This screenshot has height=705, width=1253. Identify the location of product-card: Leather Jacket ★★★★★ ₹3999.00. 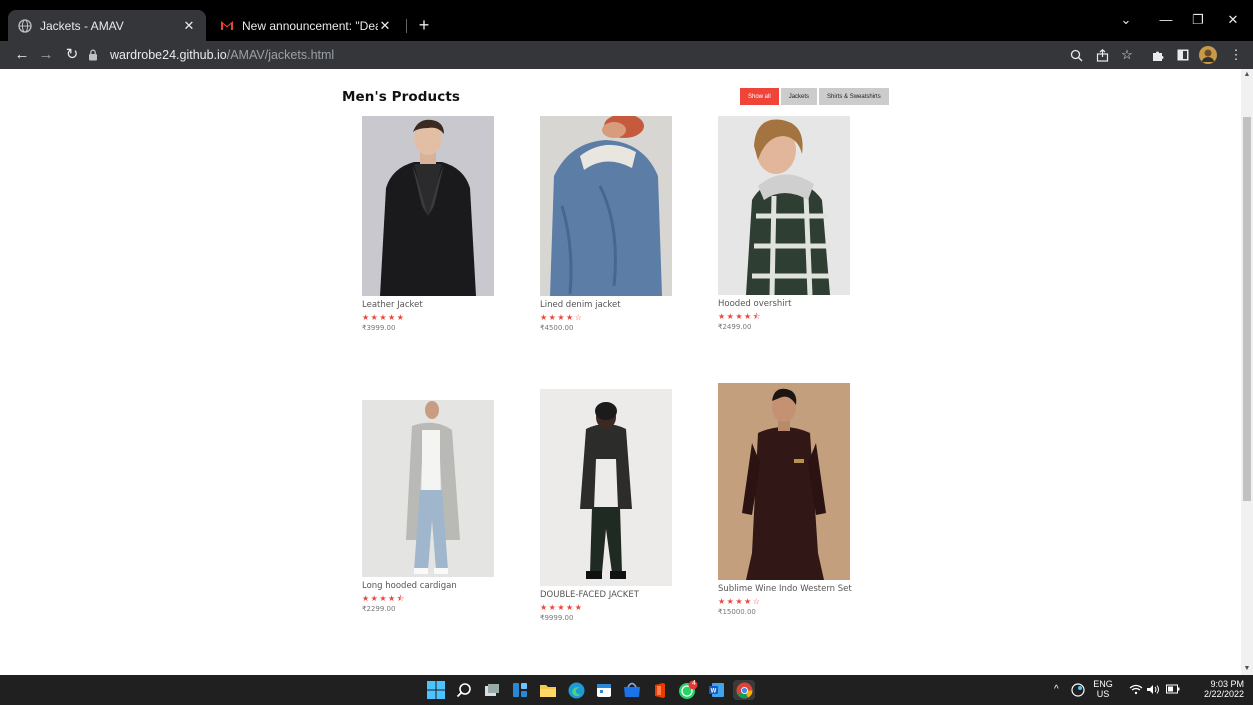
(432, 225).